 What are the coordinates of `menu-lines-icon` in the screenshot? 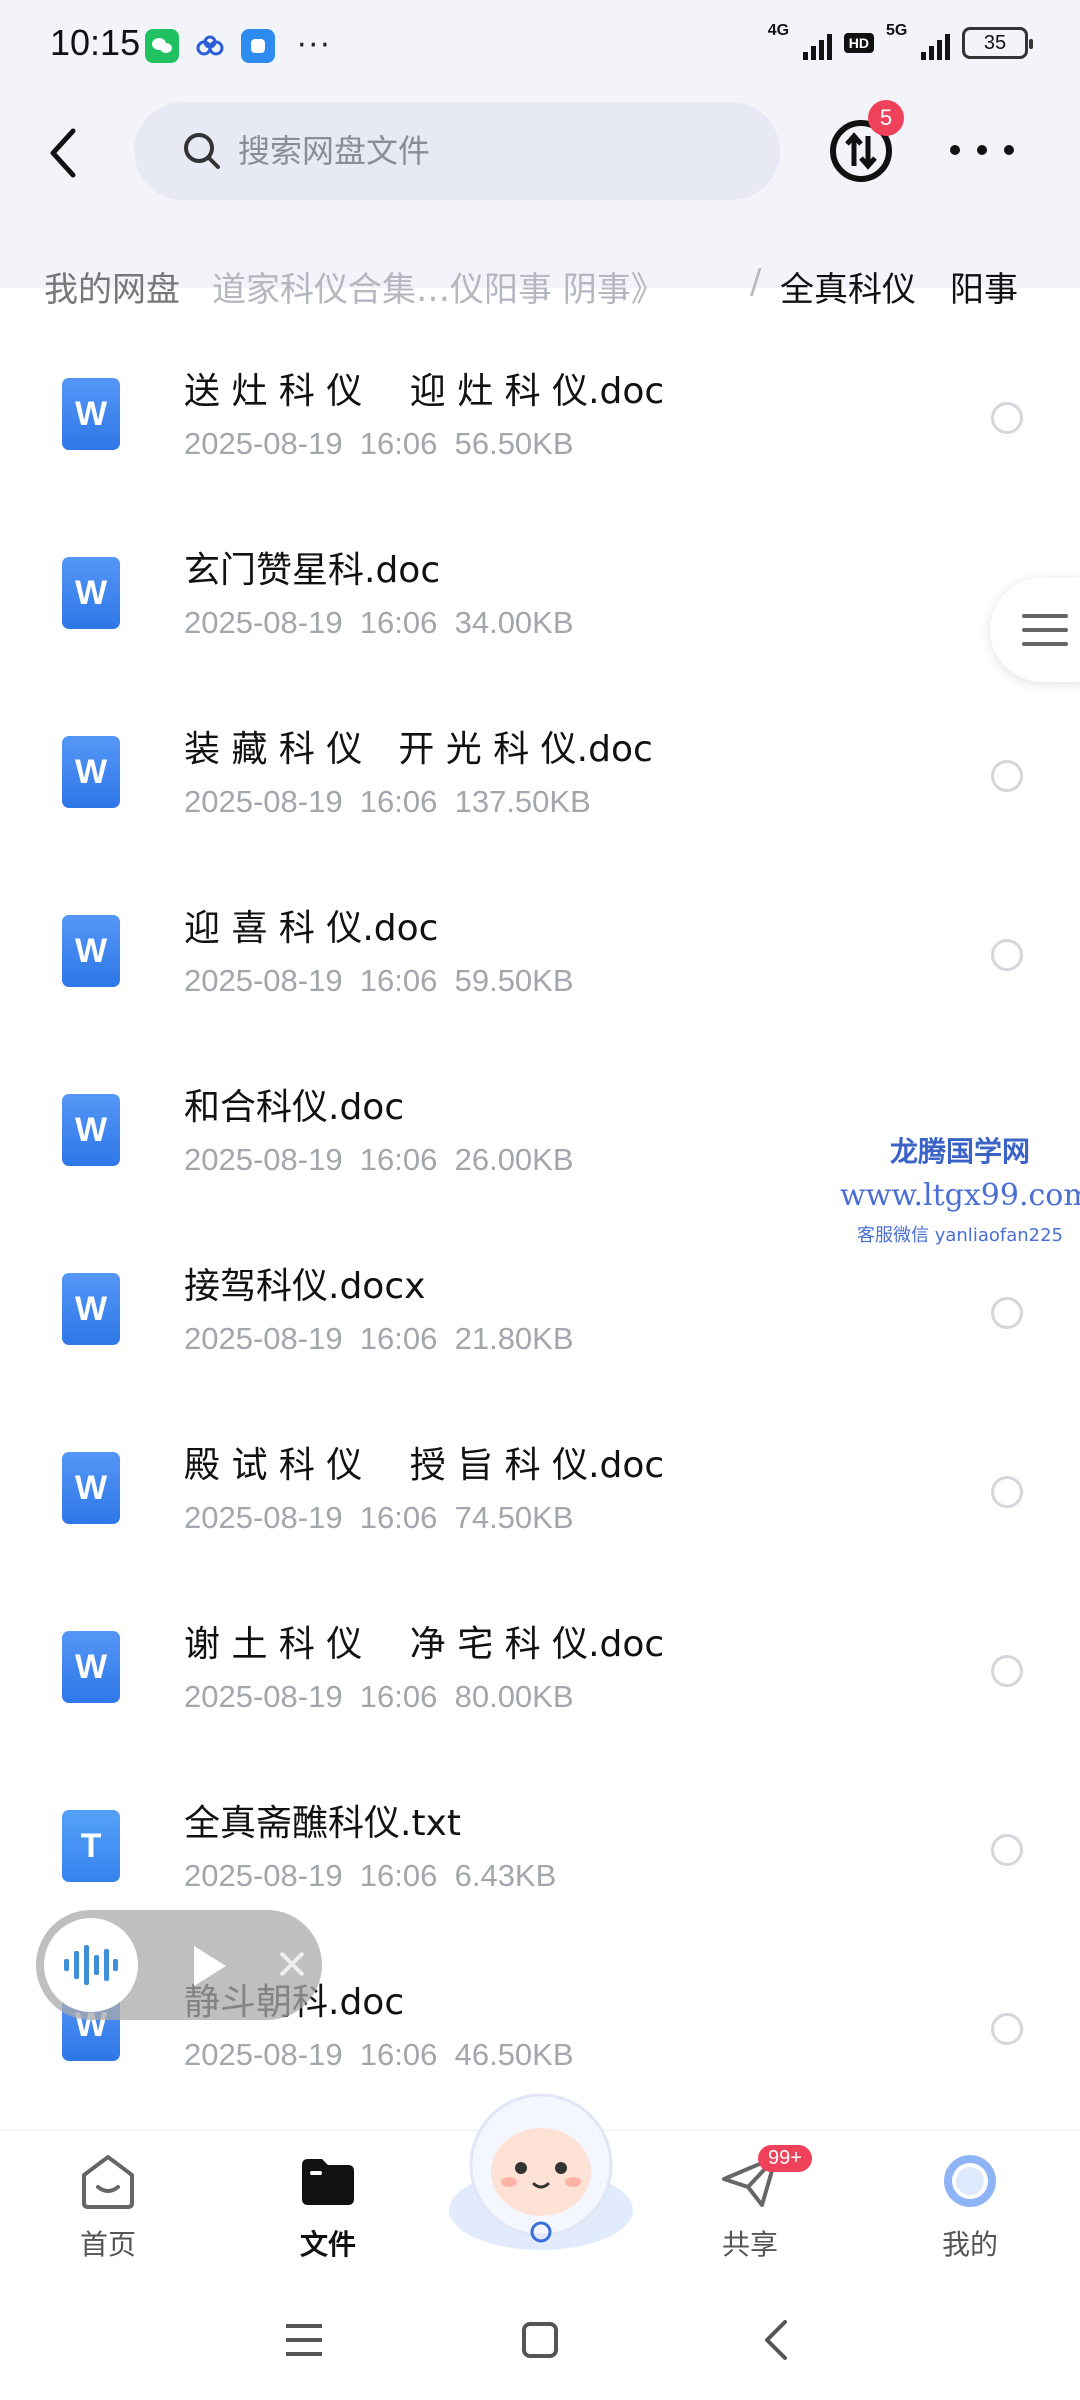 It's located at (1045, 630).